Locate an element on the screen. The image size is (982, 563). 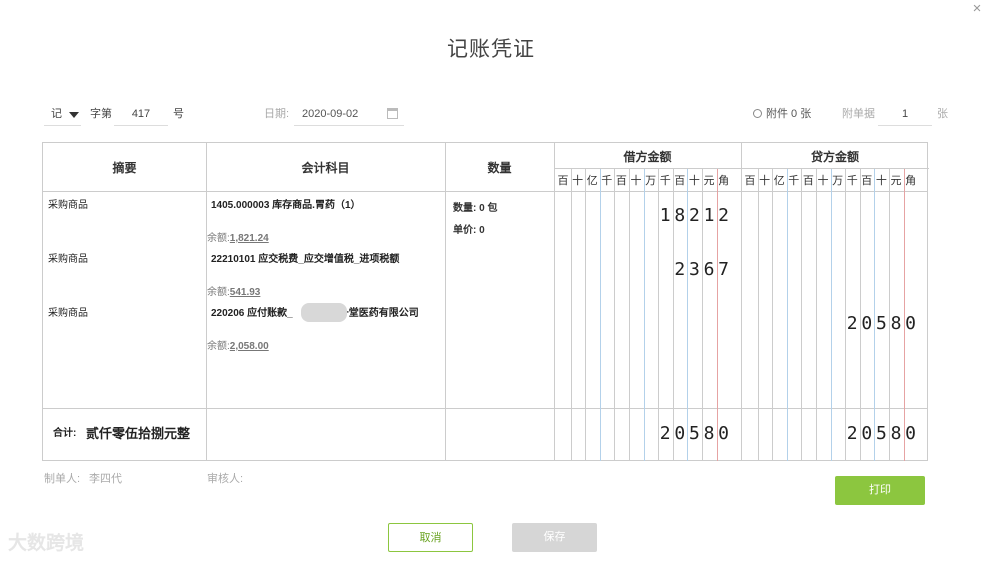
row2-balance: 余额:541.93 is located at coordinates (233, 290).